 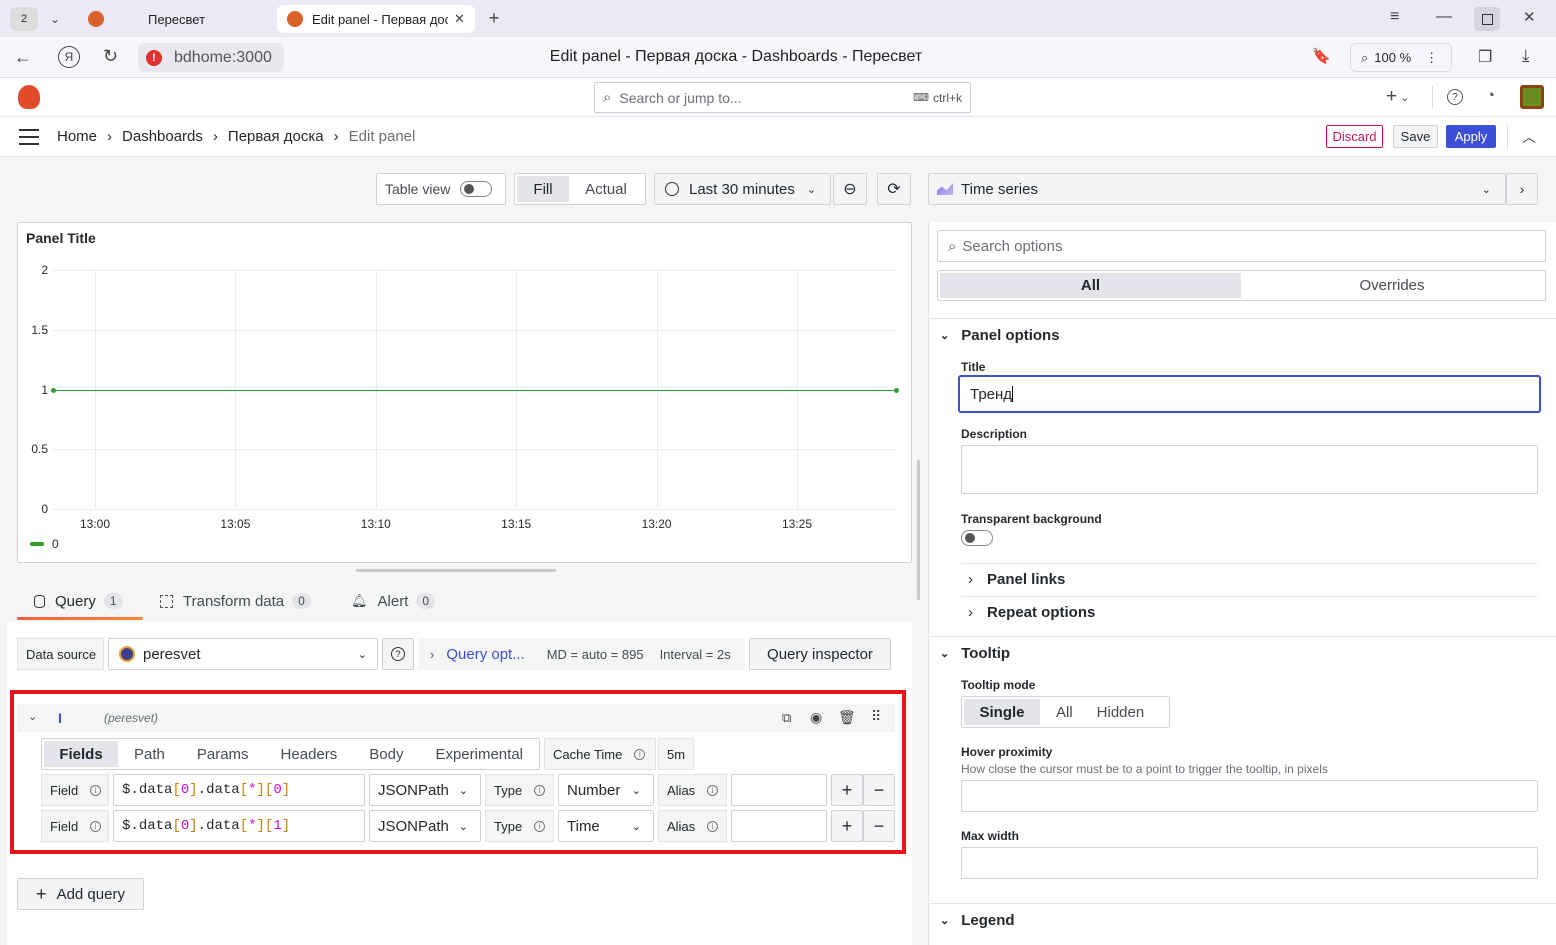 I want to click on discard-button: Discard, so click(x=1354, y=136).